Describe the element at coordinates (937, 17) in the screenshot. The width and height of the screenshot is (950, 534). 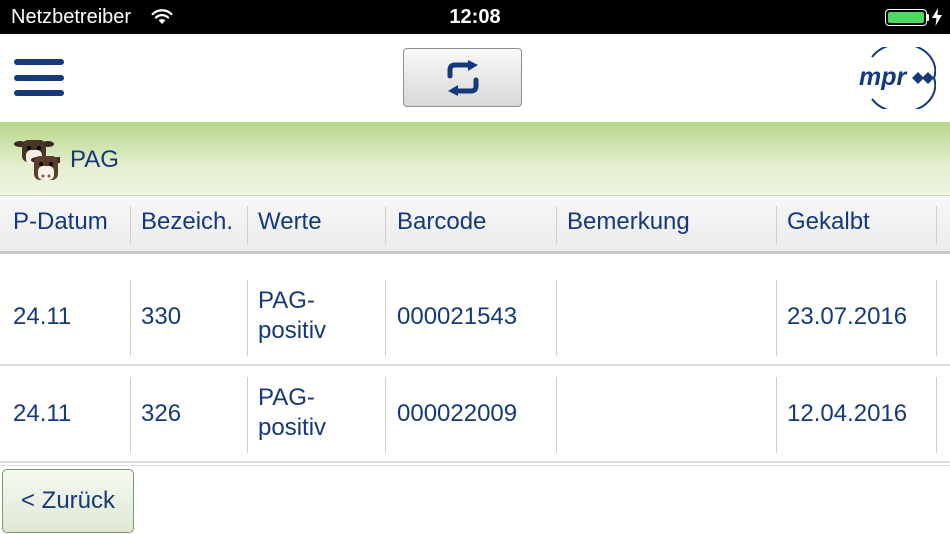
I see `charging-bolt-icon` at that location.